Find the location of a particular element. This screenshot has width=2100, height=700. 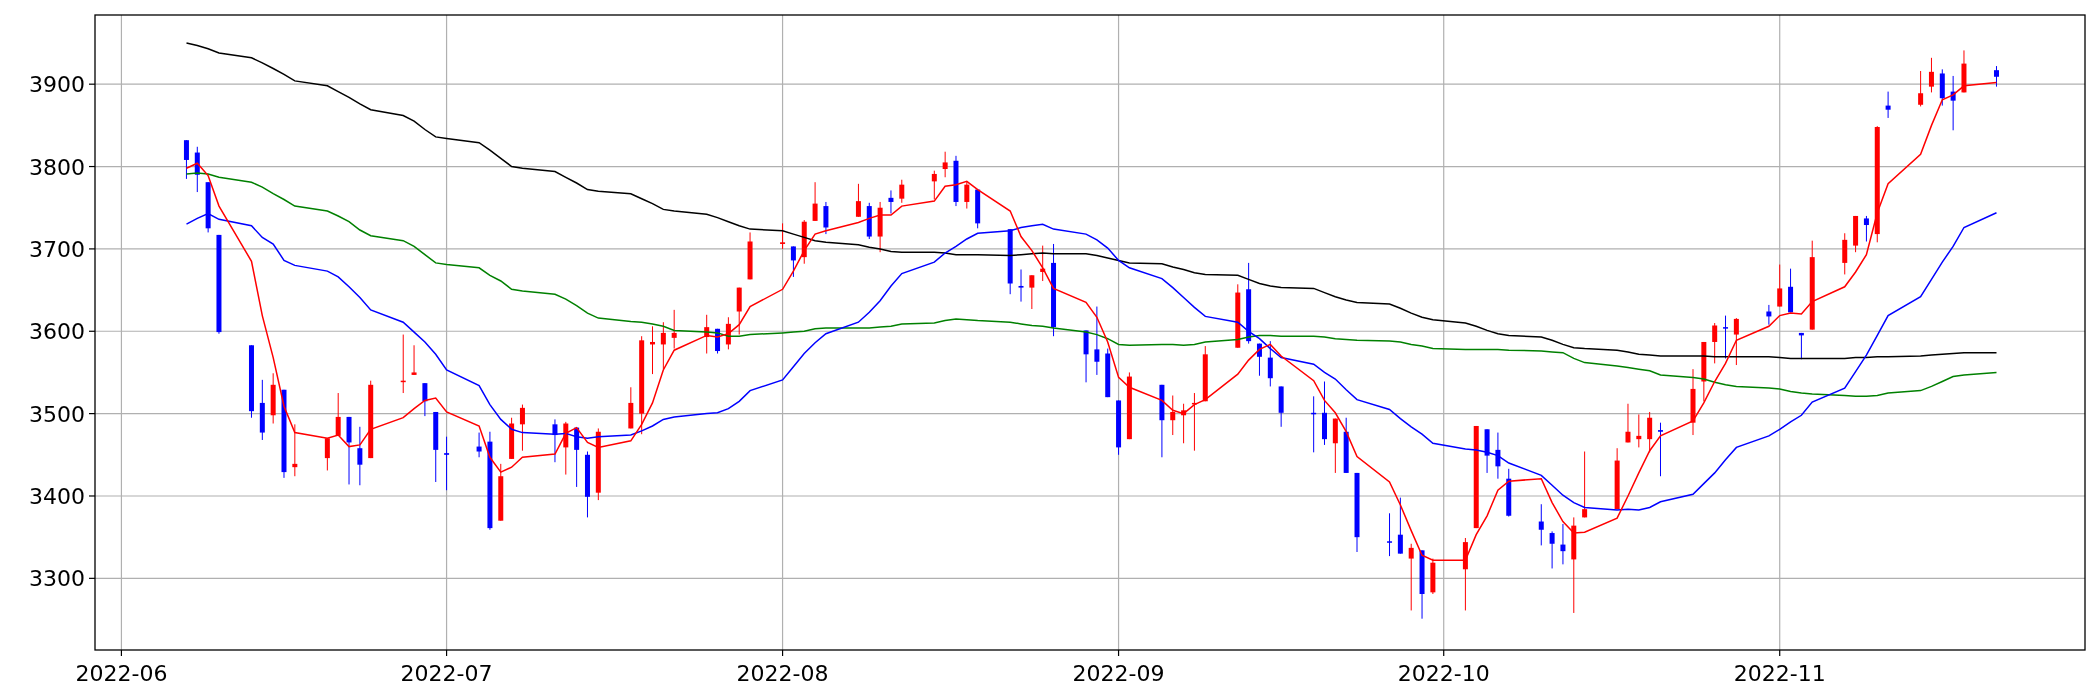

axis-tick-label: 2022-07 is located at coordinates (446, 673).